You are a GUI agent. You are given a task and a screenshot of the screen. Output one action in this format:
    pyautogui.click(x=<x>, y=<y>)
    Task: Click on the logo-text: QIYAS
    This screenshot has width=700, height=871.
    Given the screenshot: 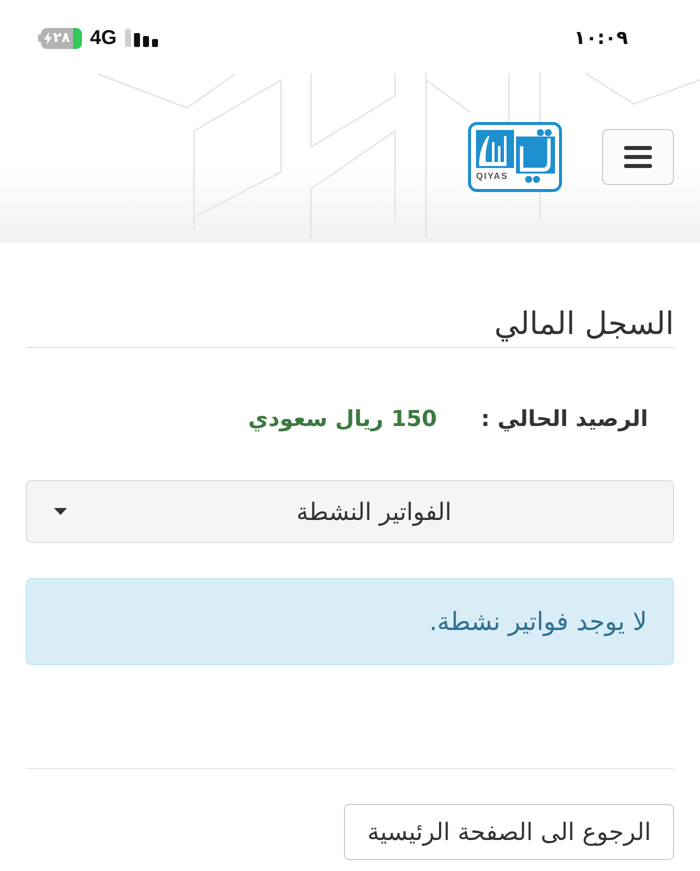 What is the action you would take?
    pyautogui.click(x=492, y=175)
    